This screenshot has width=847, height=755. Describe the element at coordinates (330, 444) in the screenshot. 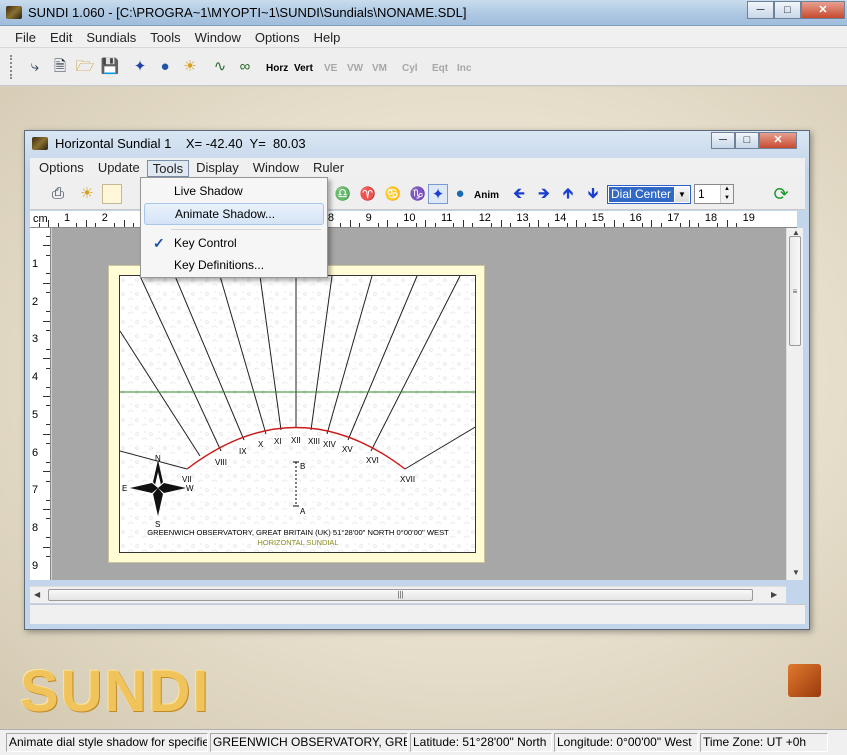

I see `hour-label: XIV` at that location.